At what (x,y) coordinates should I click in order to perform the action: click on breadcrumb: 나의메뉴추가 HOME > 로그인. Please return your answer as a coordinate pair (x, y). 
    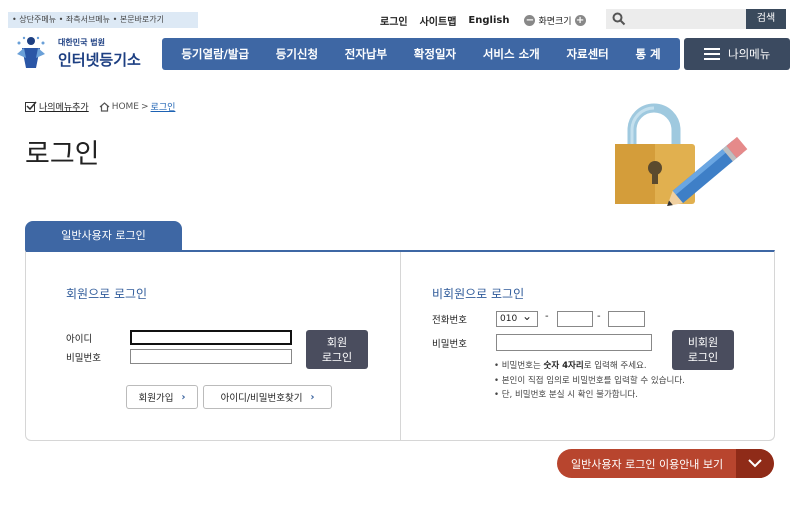
    Looking at the image, I should click on (100, 106).